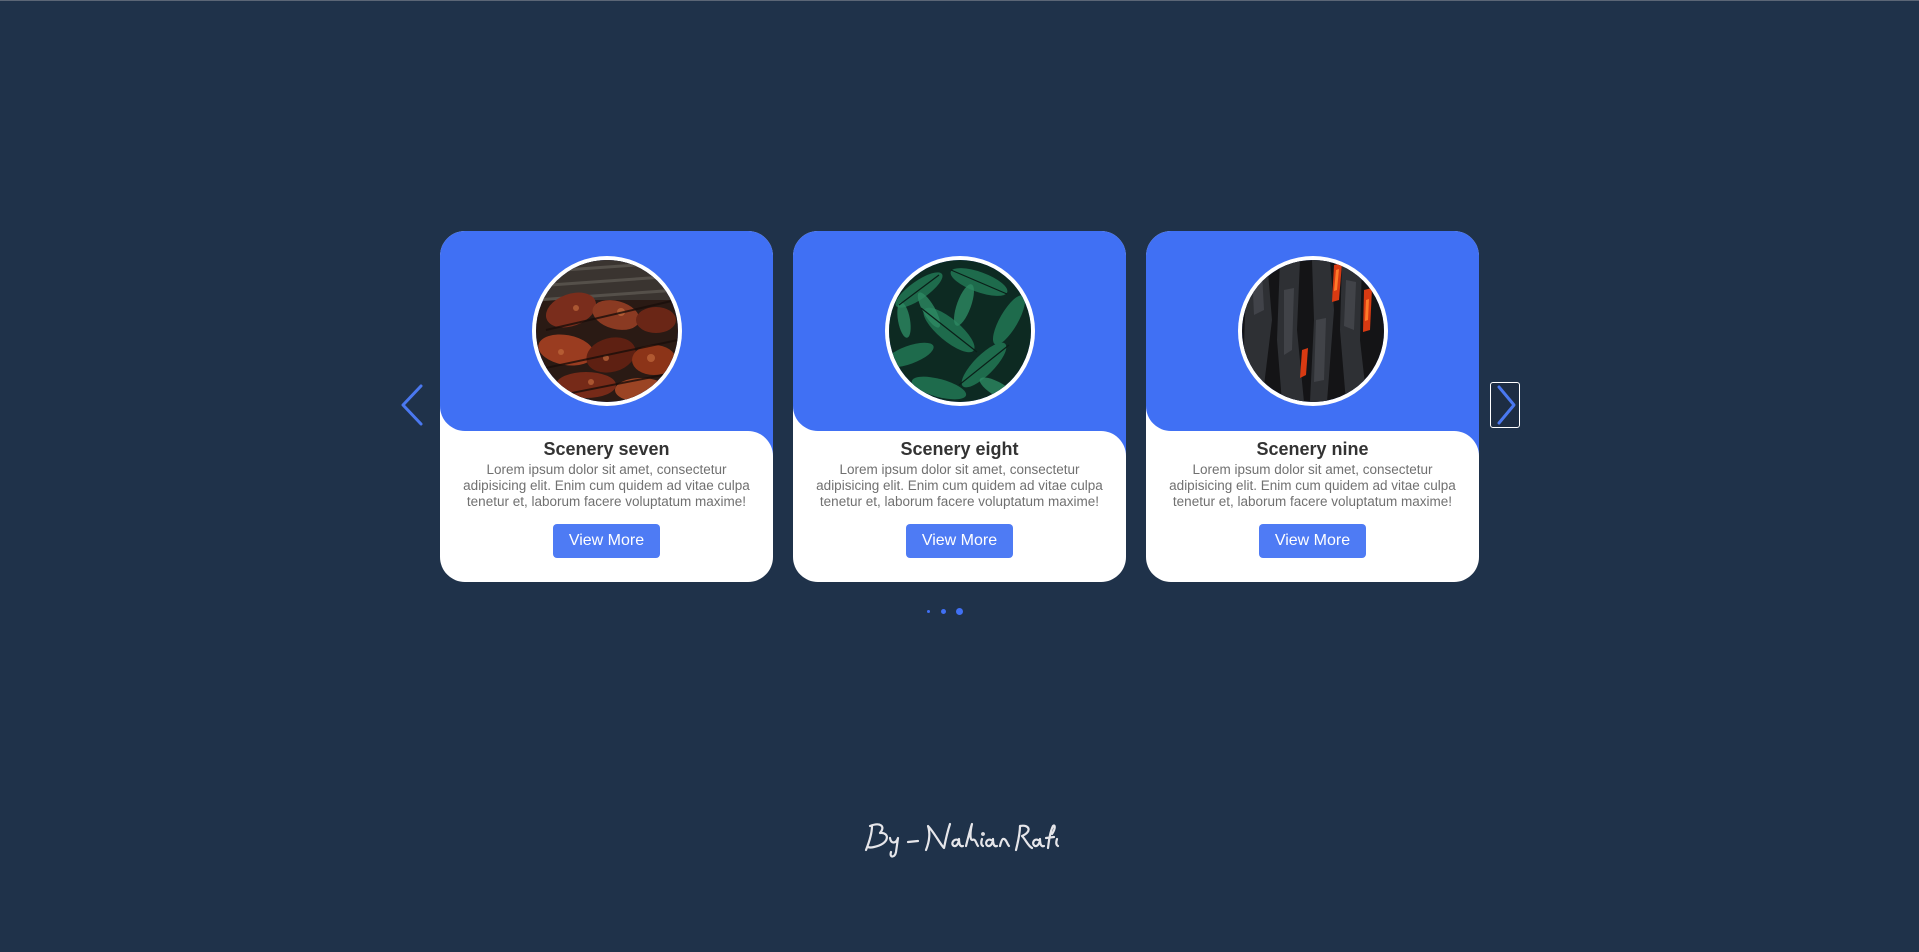 This screenshot has width=1919, height=952. I want to click on chevron-right-icon, so click(1506, 405).